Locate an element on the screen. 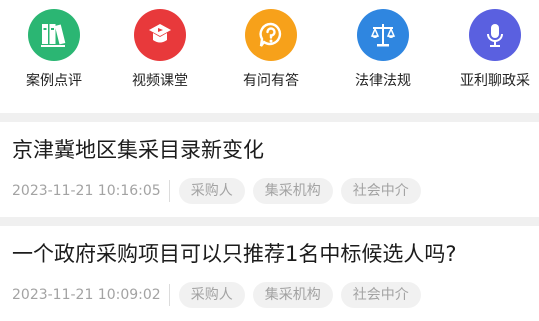 The width and height of the screenshot is (539, 321). article-title: 一个政府采购项目可以只推荐1名中标候选人吗? is located at coordinates (234, 254).